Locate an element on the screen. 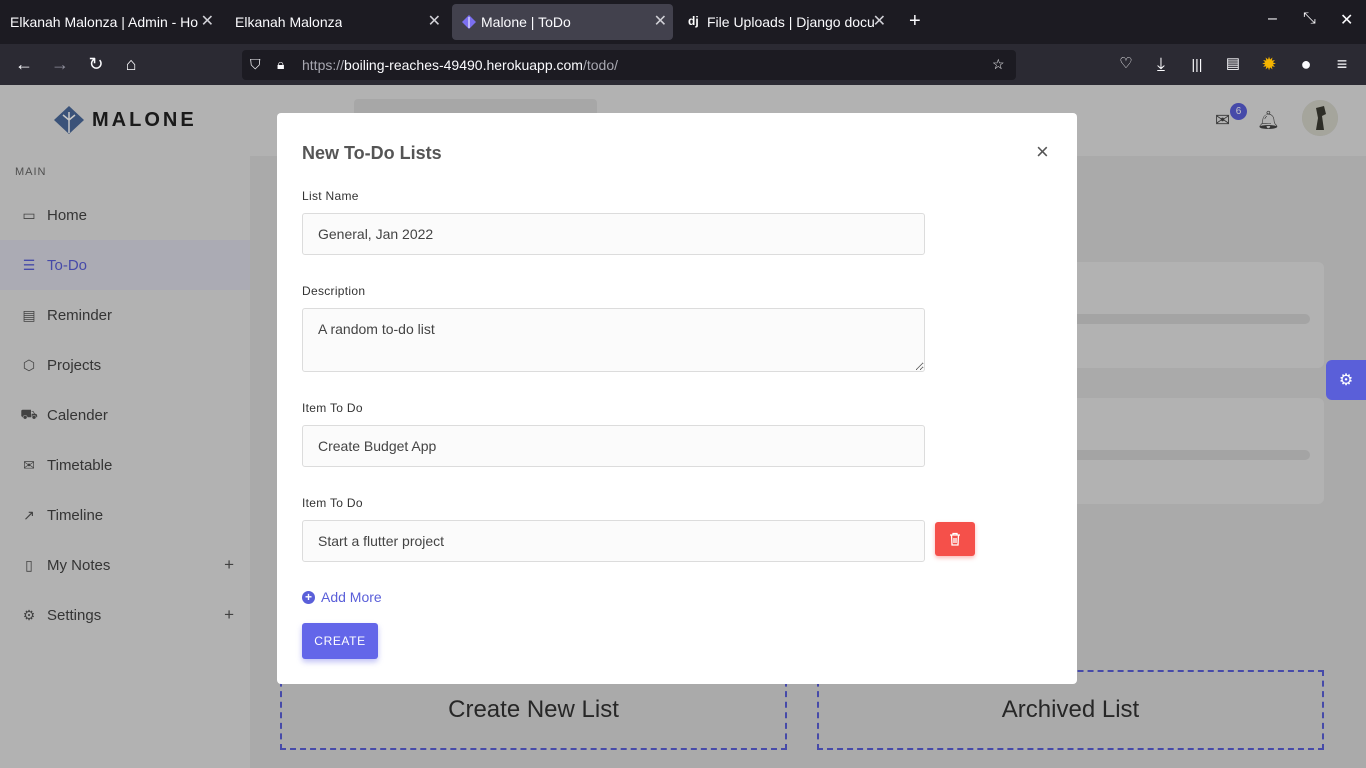 This screenshot has width=1366, height=768. tab-title: File Uploads | Django docu is located at coordinates (791, 22).